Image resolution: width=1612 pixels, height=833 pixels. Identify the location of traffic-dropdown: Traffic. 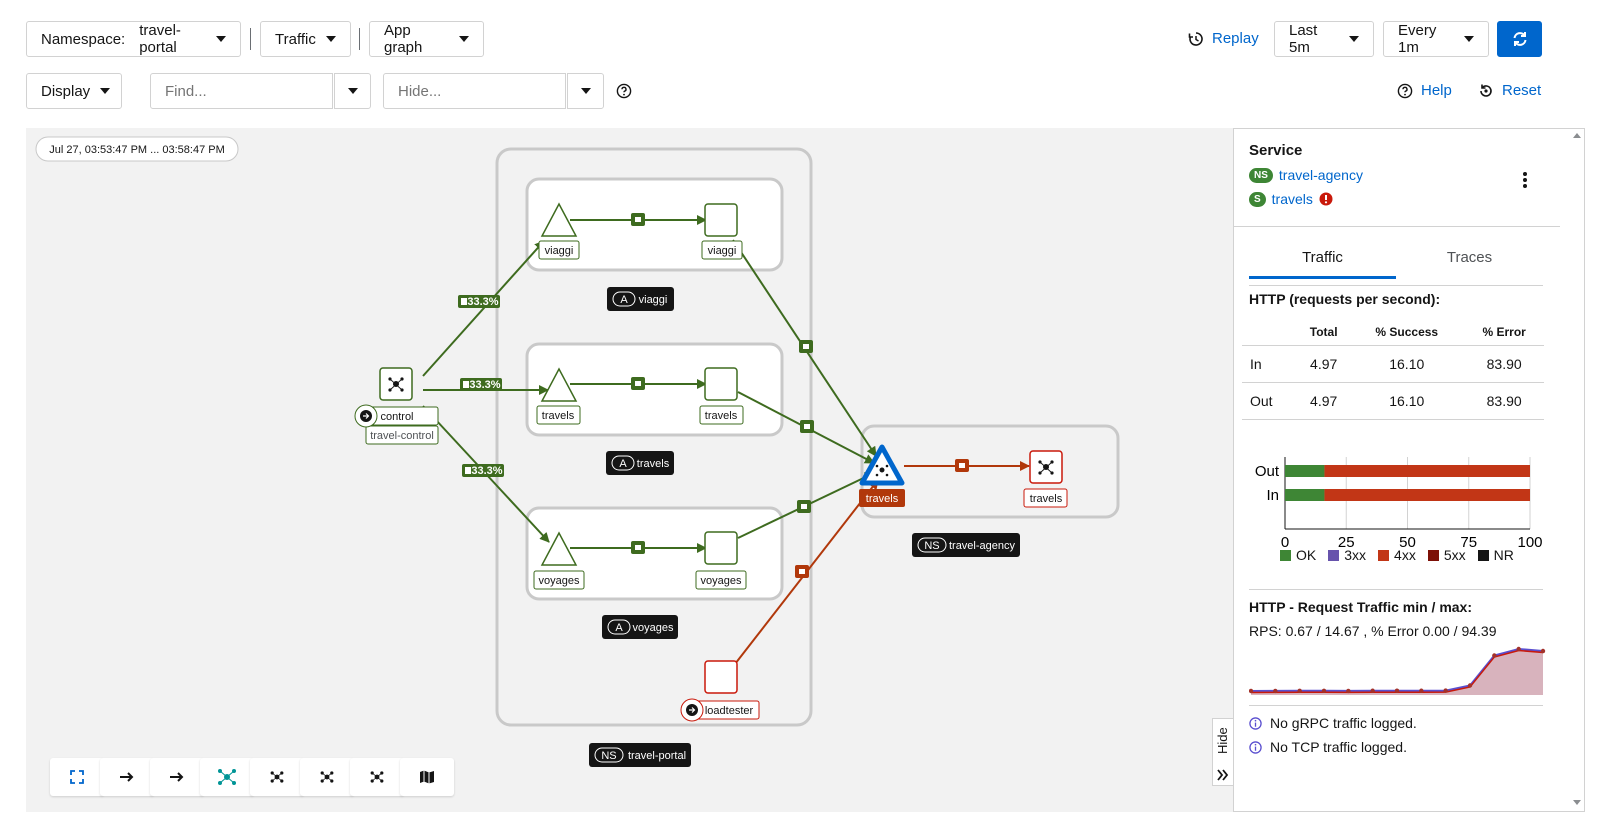
(305, 39).